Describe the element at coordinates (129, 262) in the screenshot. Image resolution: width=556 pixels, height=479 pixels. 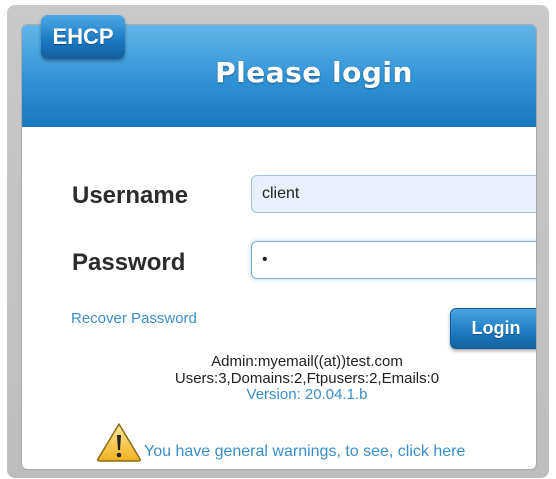
I see `password-label: Password` at that location.